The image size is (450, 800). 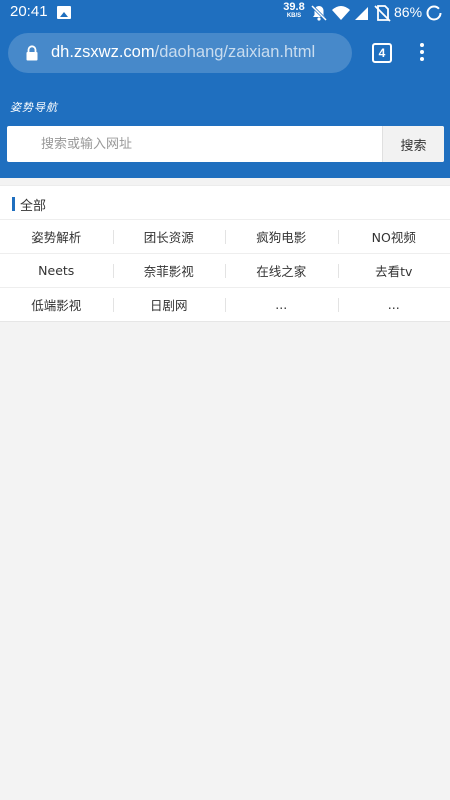 What do you see at coordinates (281, 236) in the screenshot?
I see `site-link: 疯狗电影` at bounding box center [281, 236].